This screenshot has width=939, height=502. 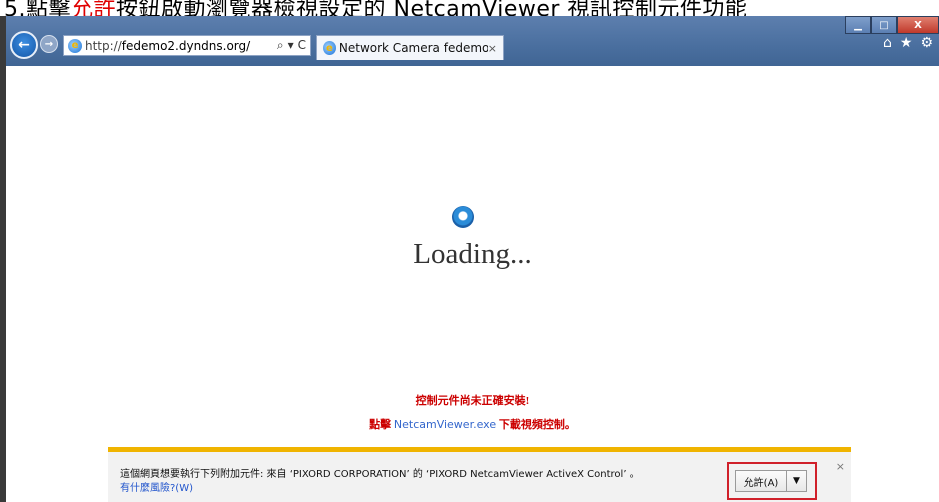 I want to click on caption-text: 5.點擊允許按鈕啟動瀏覽器檢視設定的 NetcamViewer 視訊控制元件功能, so click(x=375, y=8).